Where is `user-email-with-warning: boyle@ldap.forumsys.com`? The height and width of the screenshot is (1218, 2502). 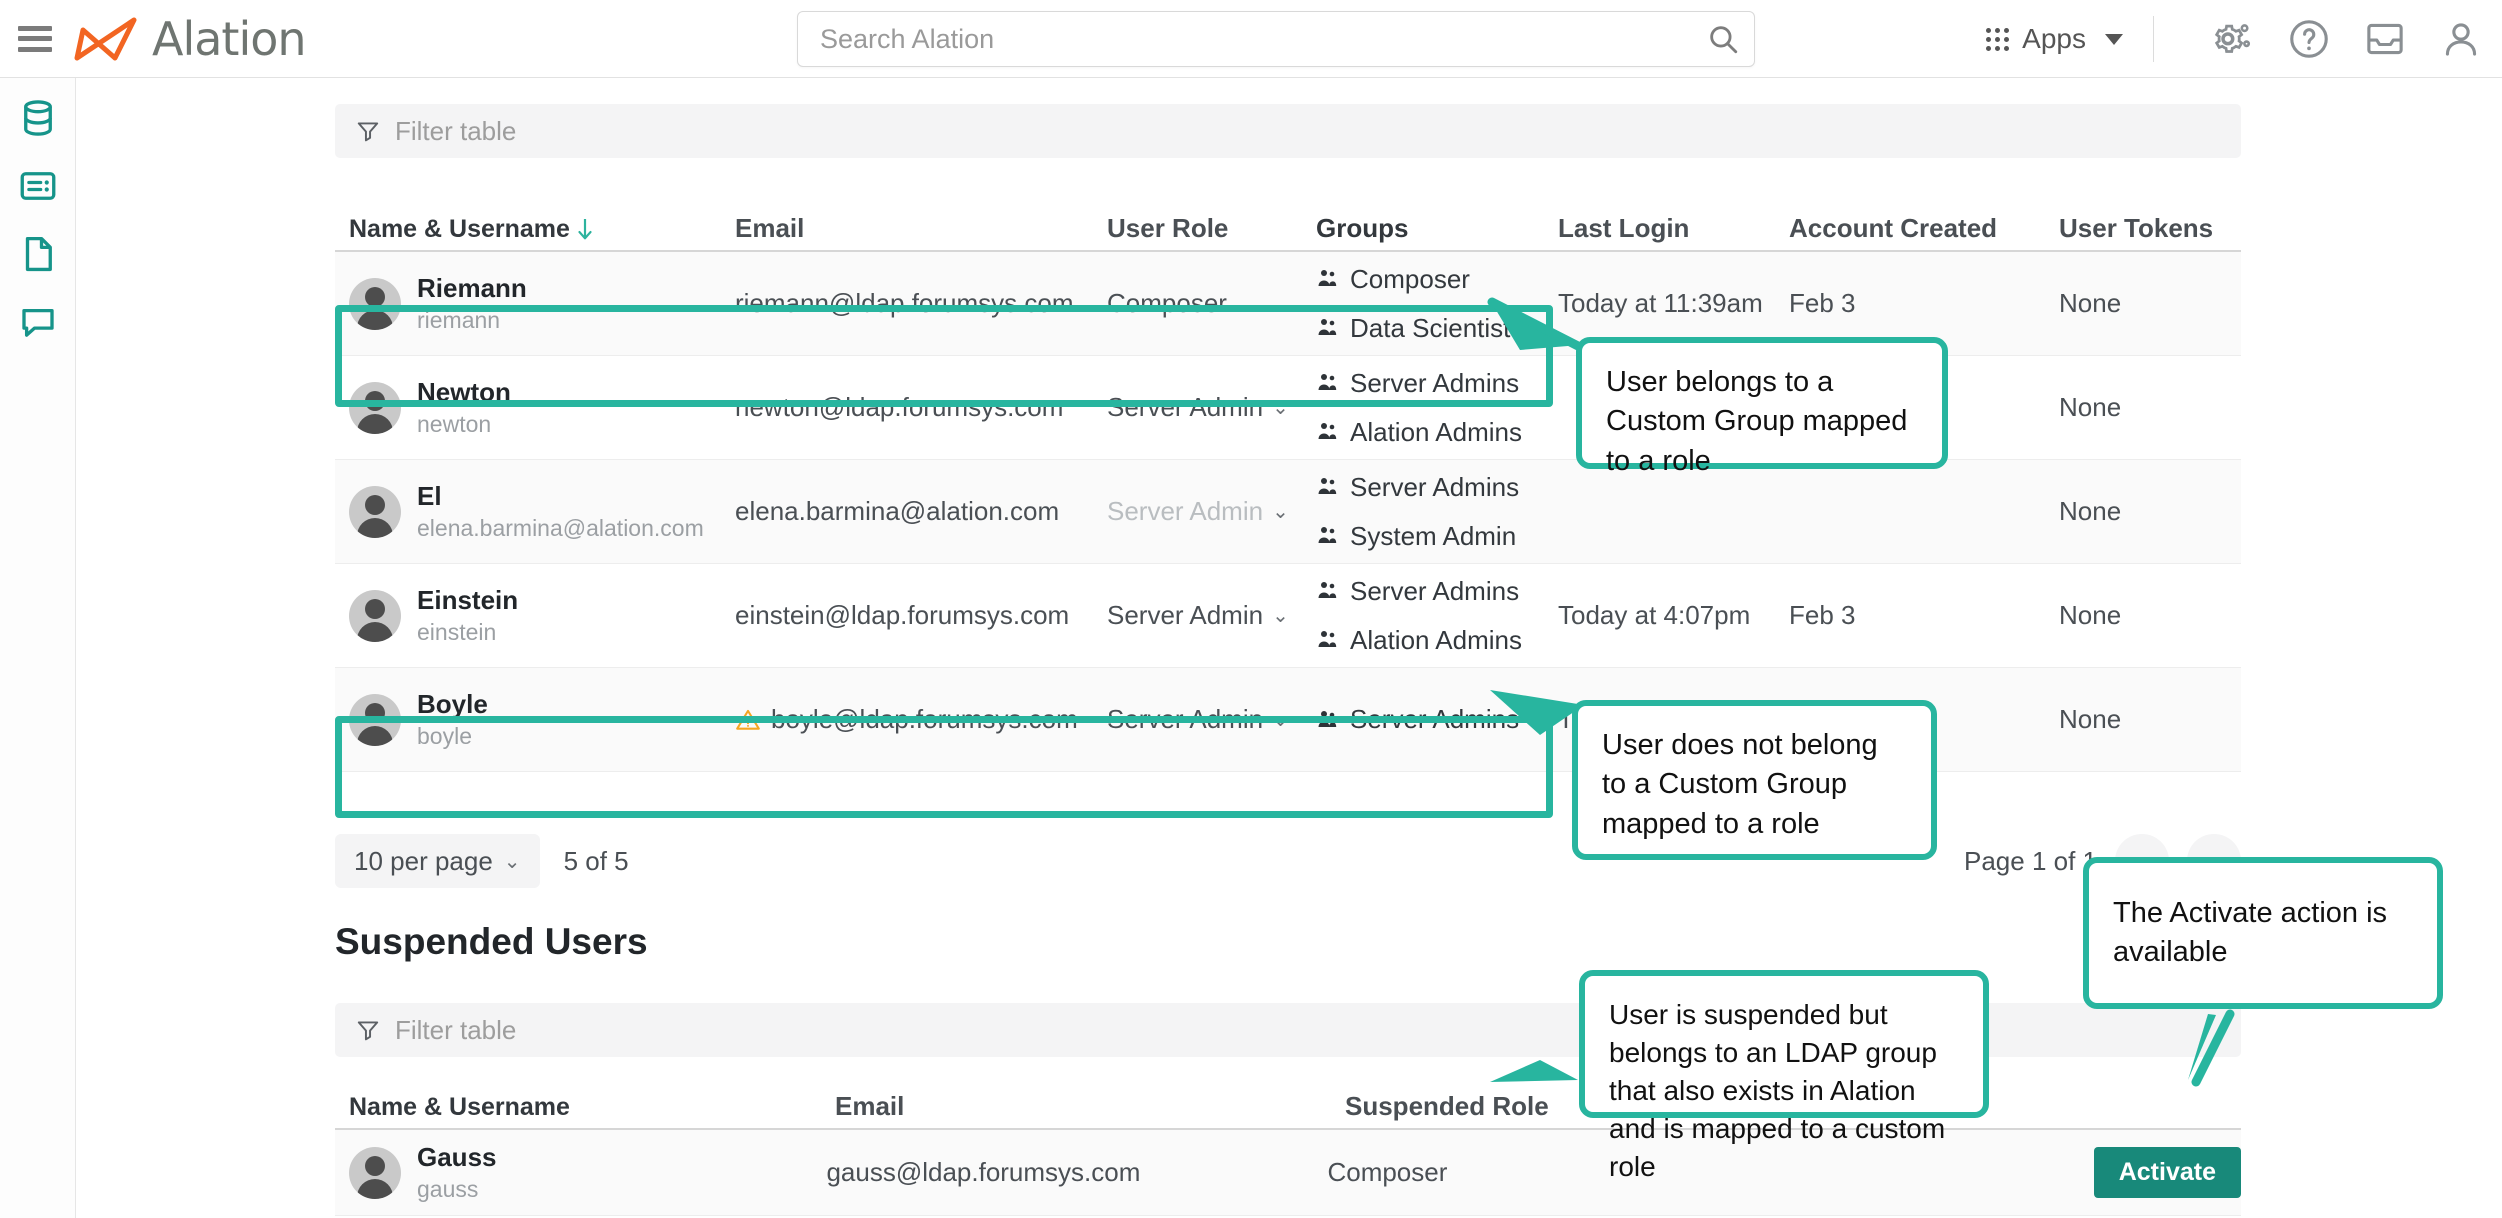 user-email-with-warning: boyle@ldap.forumsys.com is located at coordinates (921, 719).